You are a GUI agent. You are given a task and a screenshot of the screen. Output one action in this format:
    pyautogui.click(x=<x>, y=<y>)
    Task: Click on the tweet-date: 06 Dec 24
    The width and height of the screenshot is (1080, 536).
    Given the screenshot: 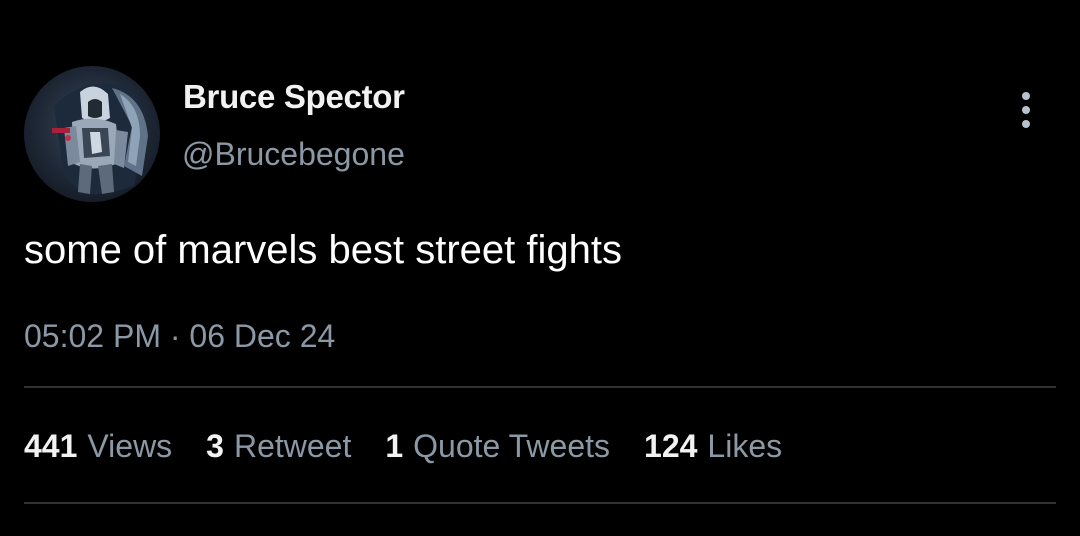 What is the action you would take?
    pyautogui.click(x=262, y=336)
    